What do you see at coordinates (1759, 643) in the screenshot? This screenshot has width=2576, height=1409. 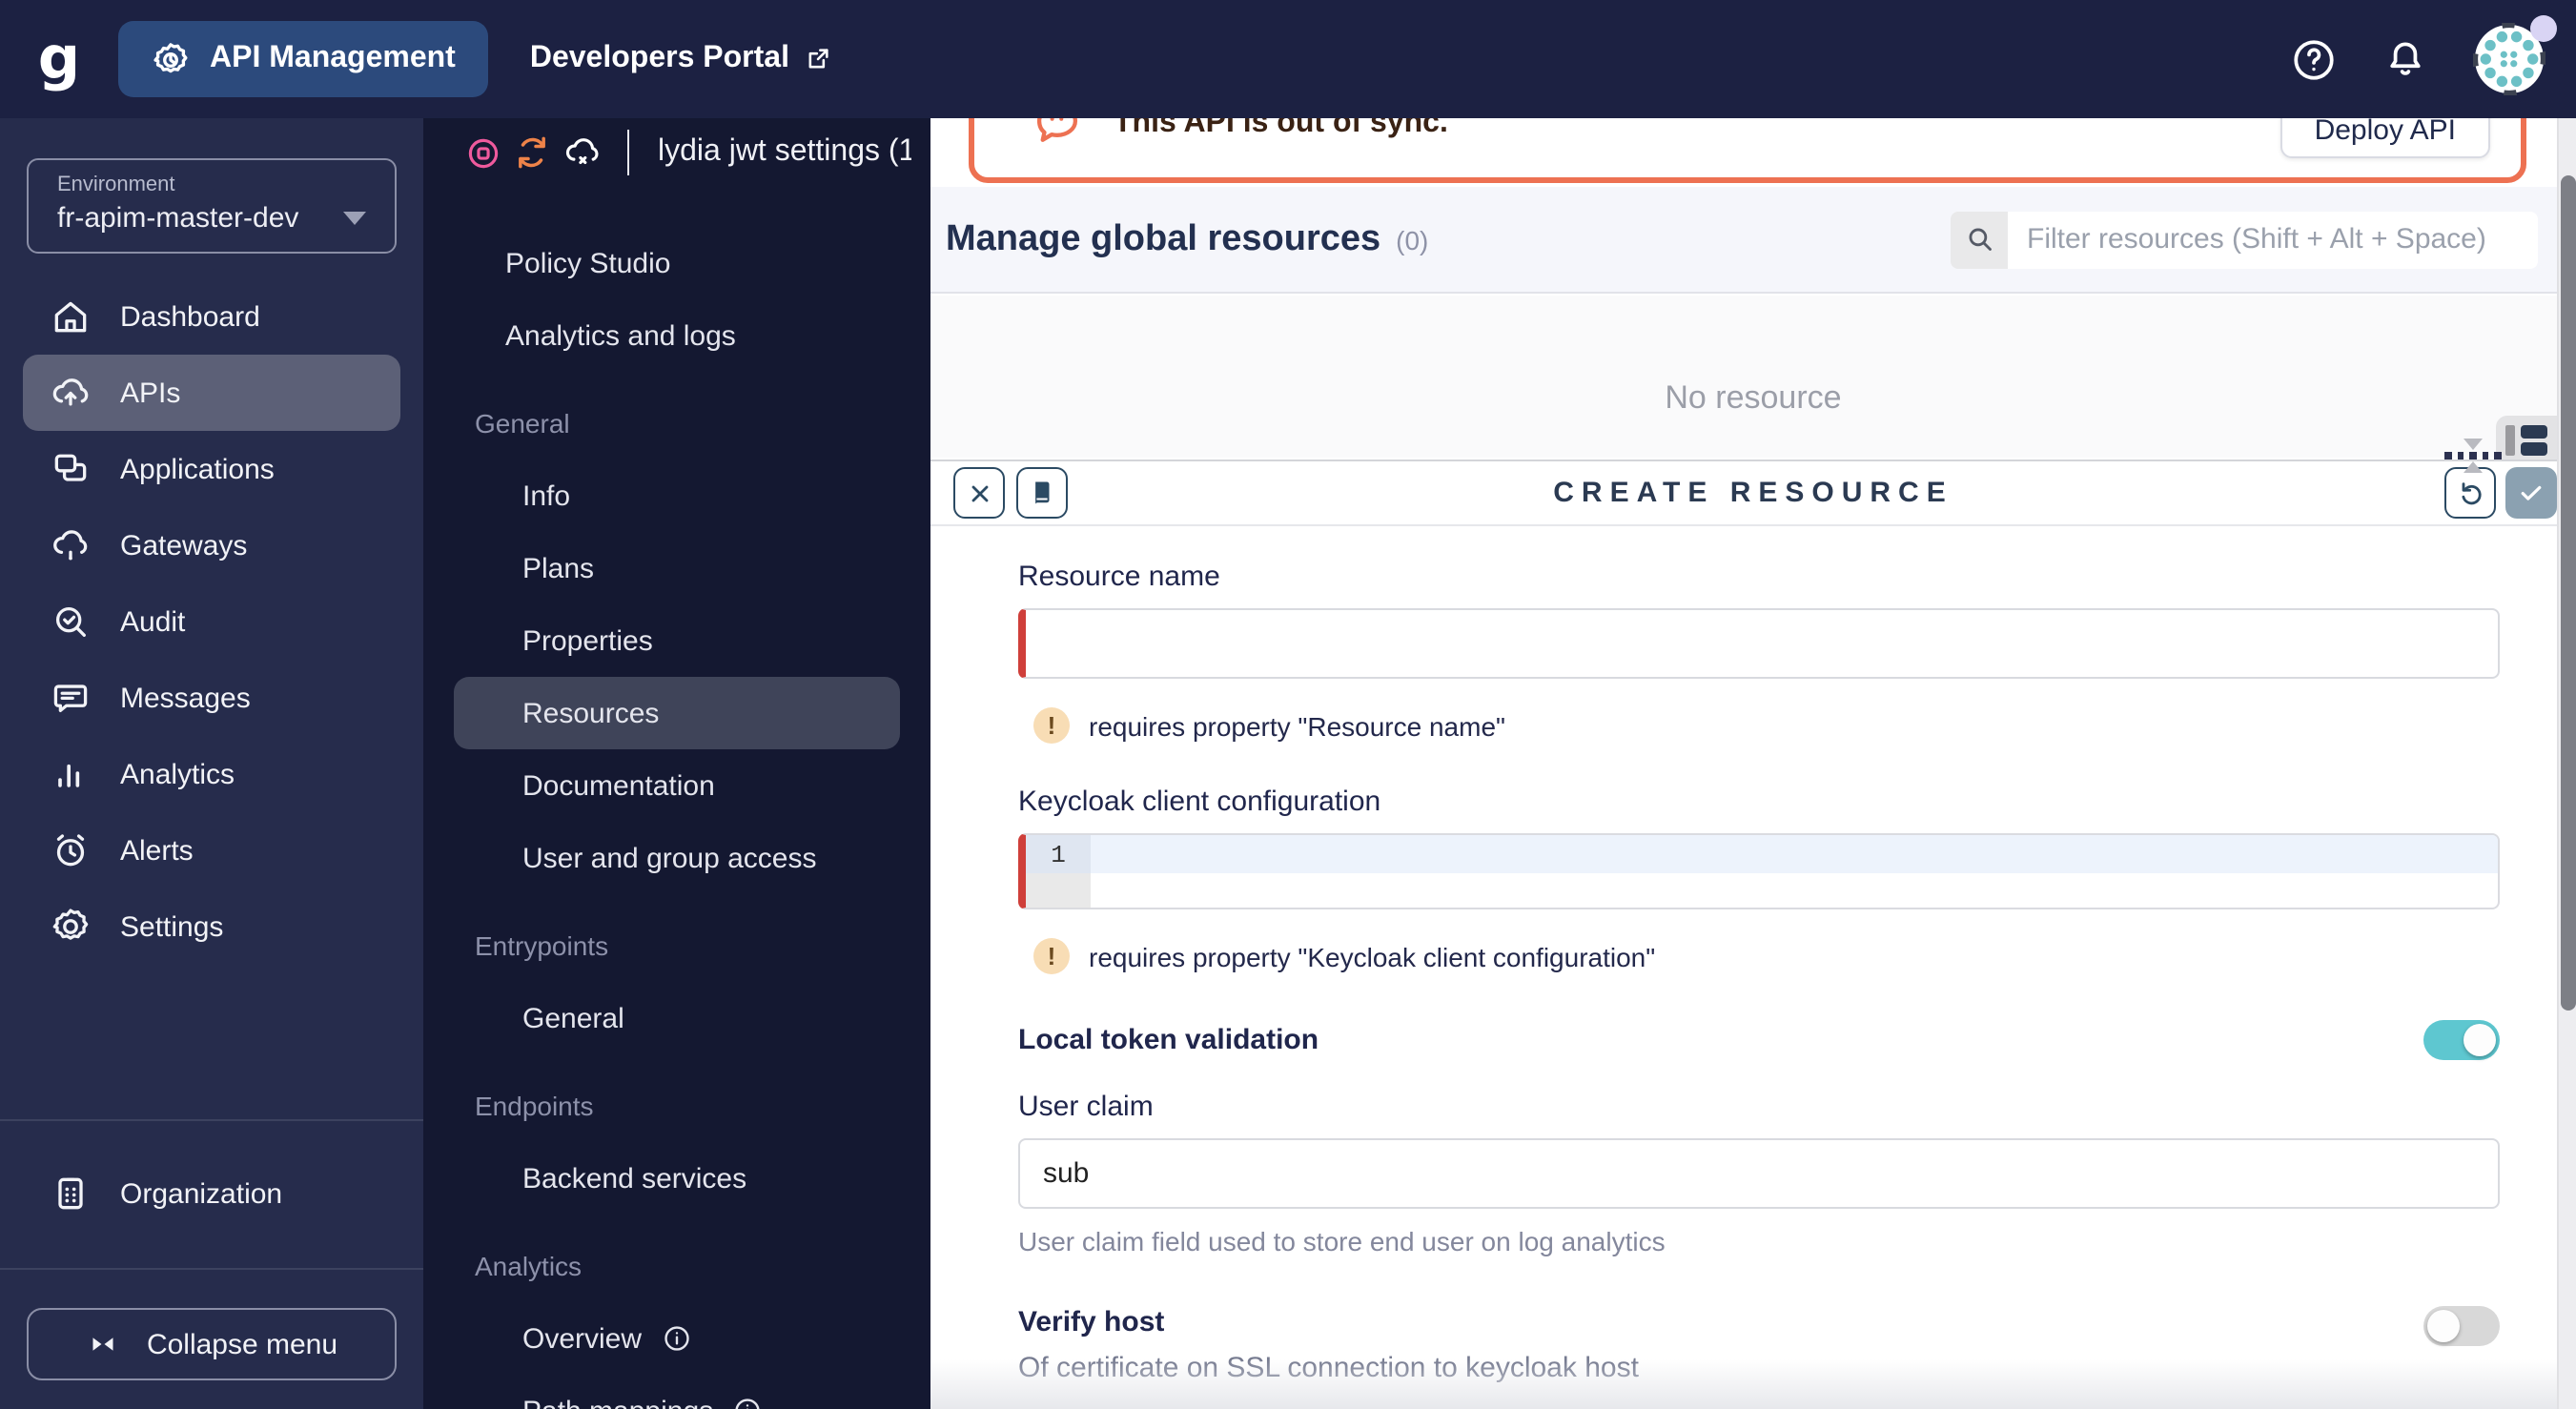 I see `resource-name-input` at bounding box center [1759, 643].